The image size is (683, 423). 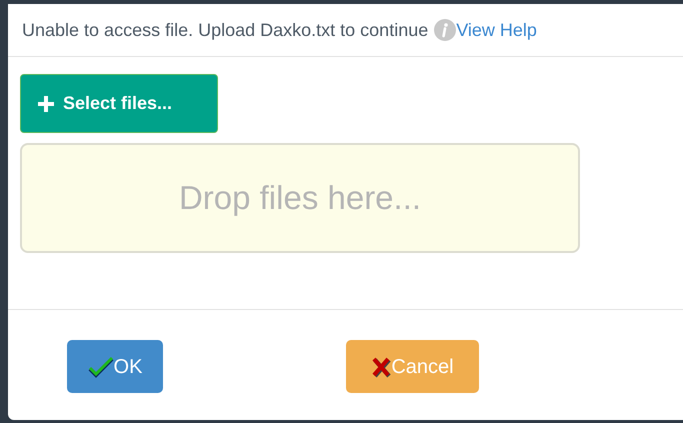 I want to click on info-icon, so click(x=445, y=30).